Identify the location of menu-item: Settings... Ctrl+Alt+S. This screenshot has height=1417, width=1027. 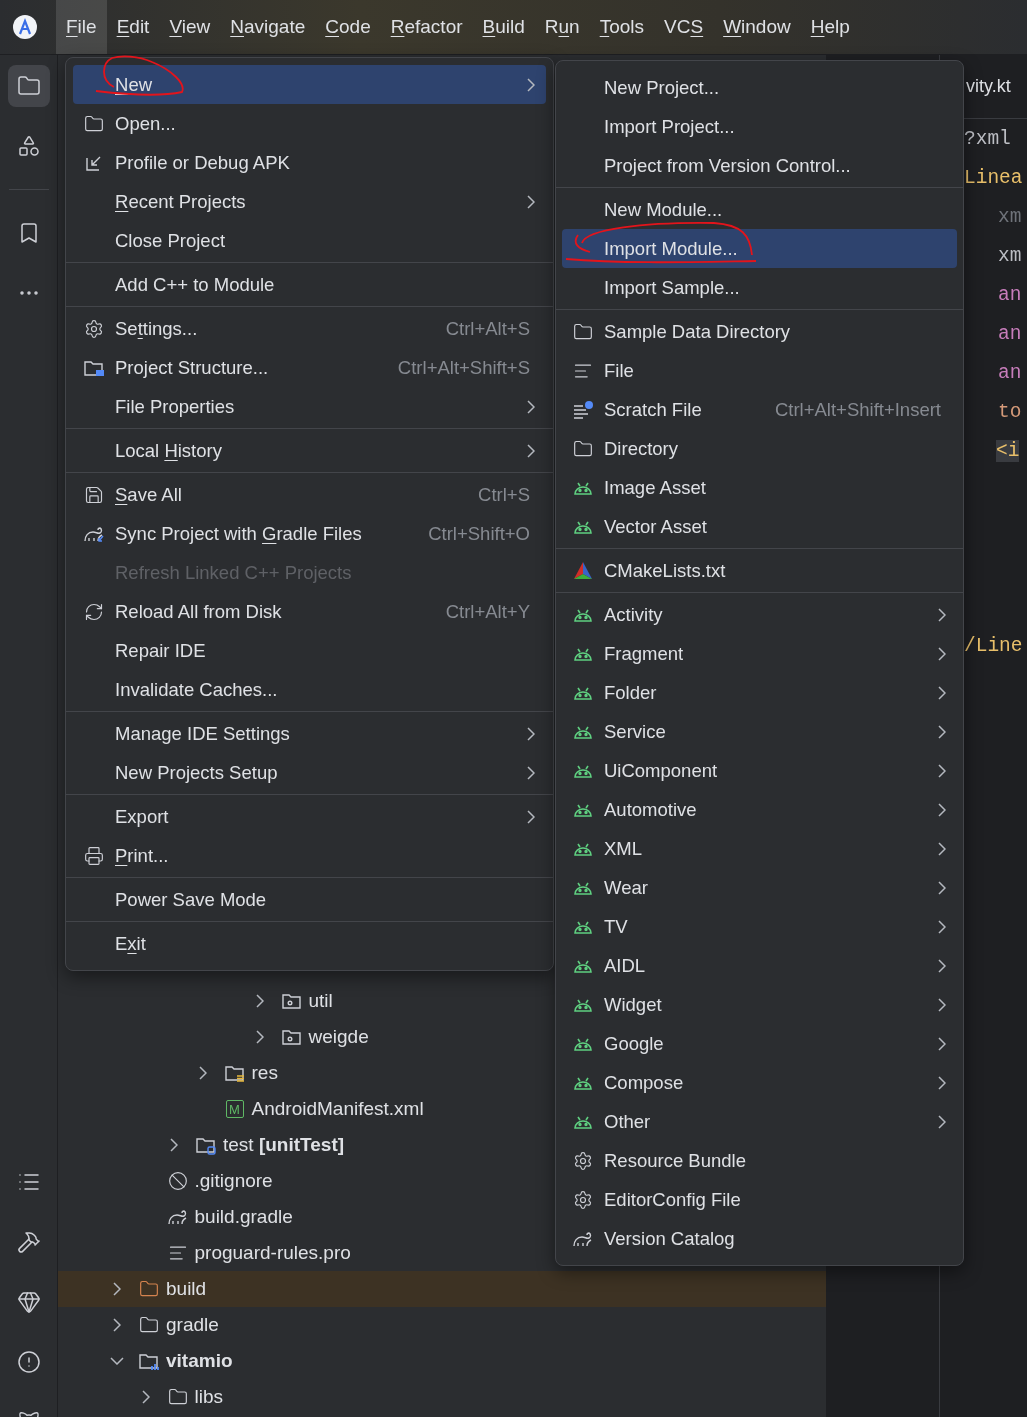
(309, 328).